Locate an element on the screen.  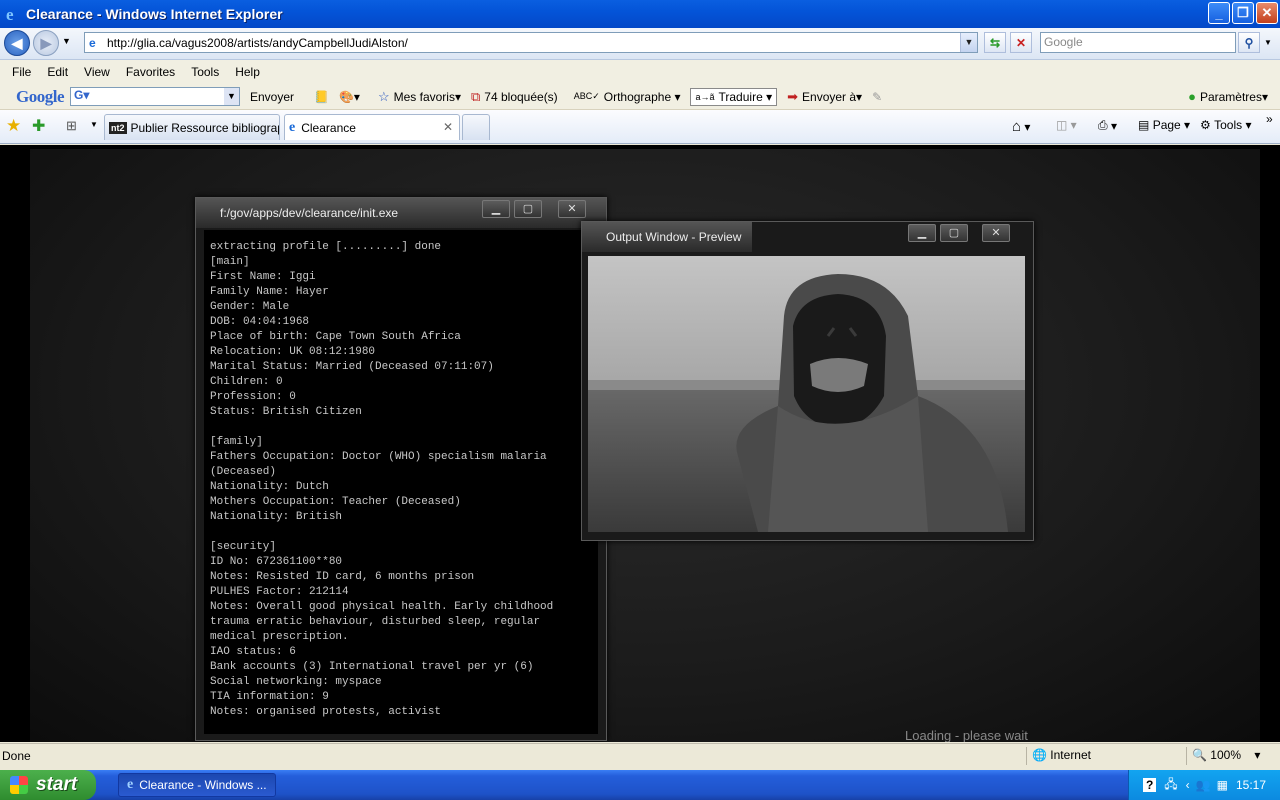
preview-video-image is located at coordinates (806, 394).